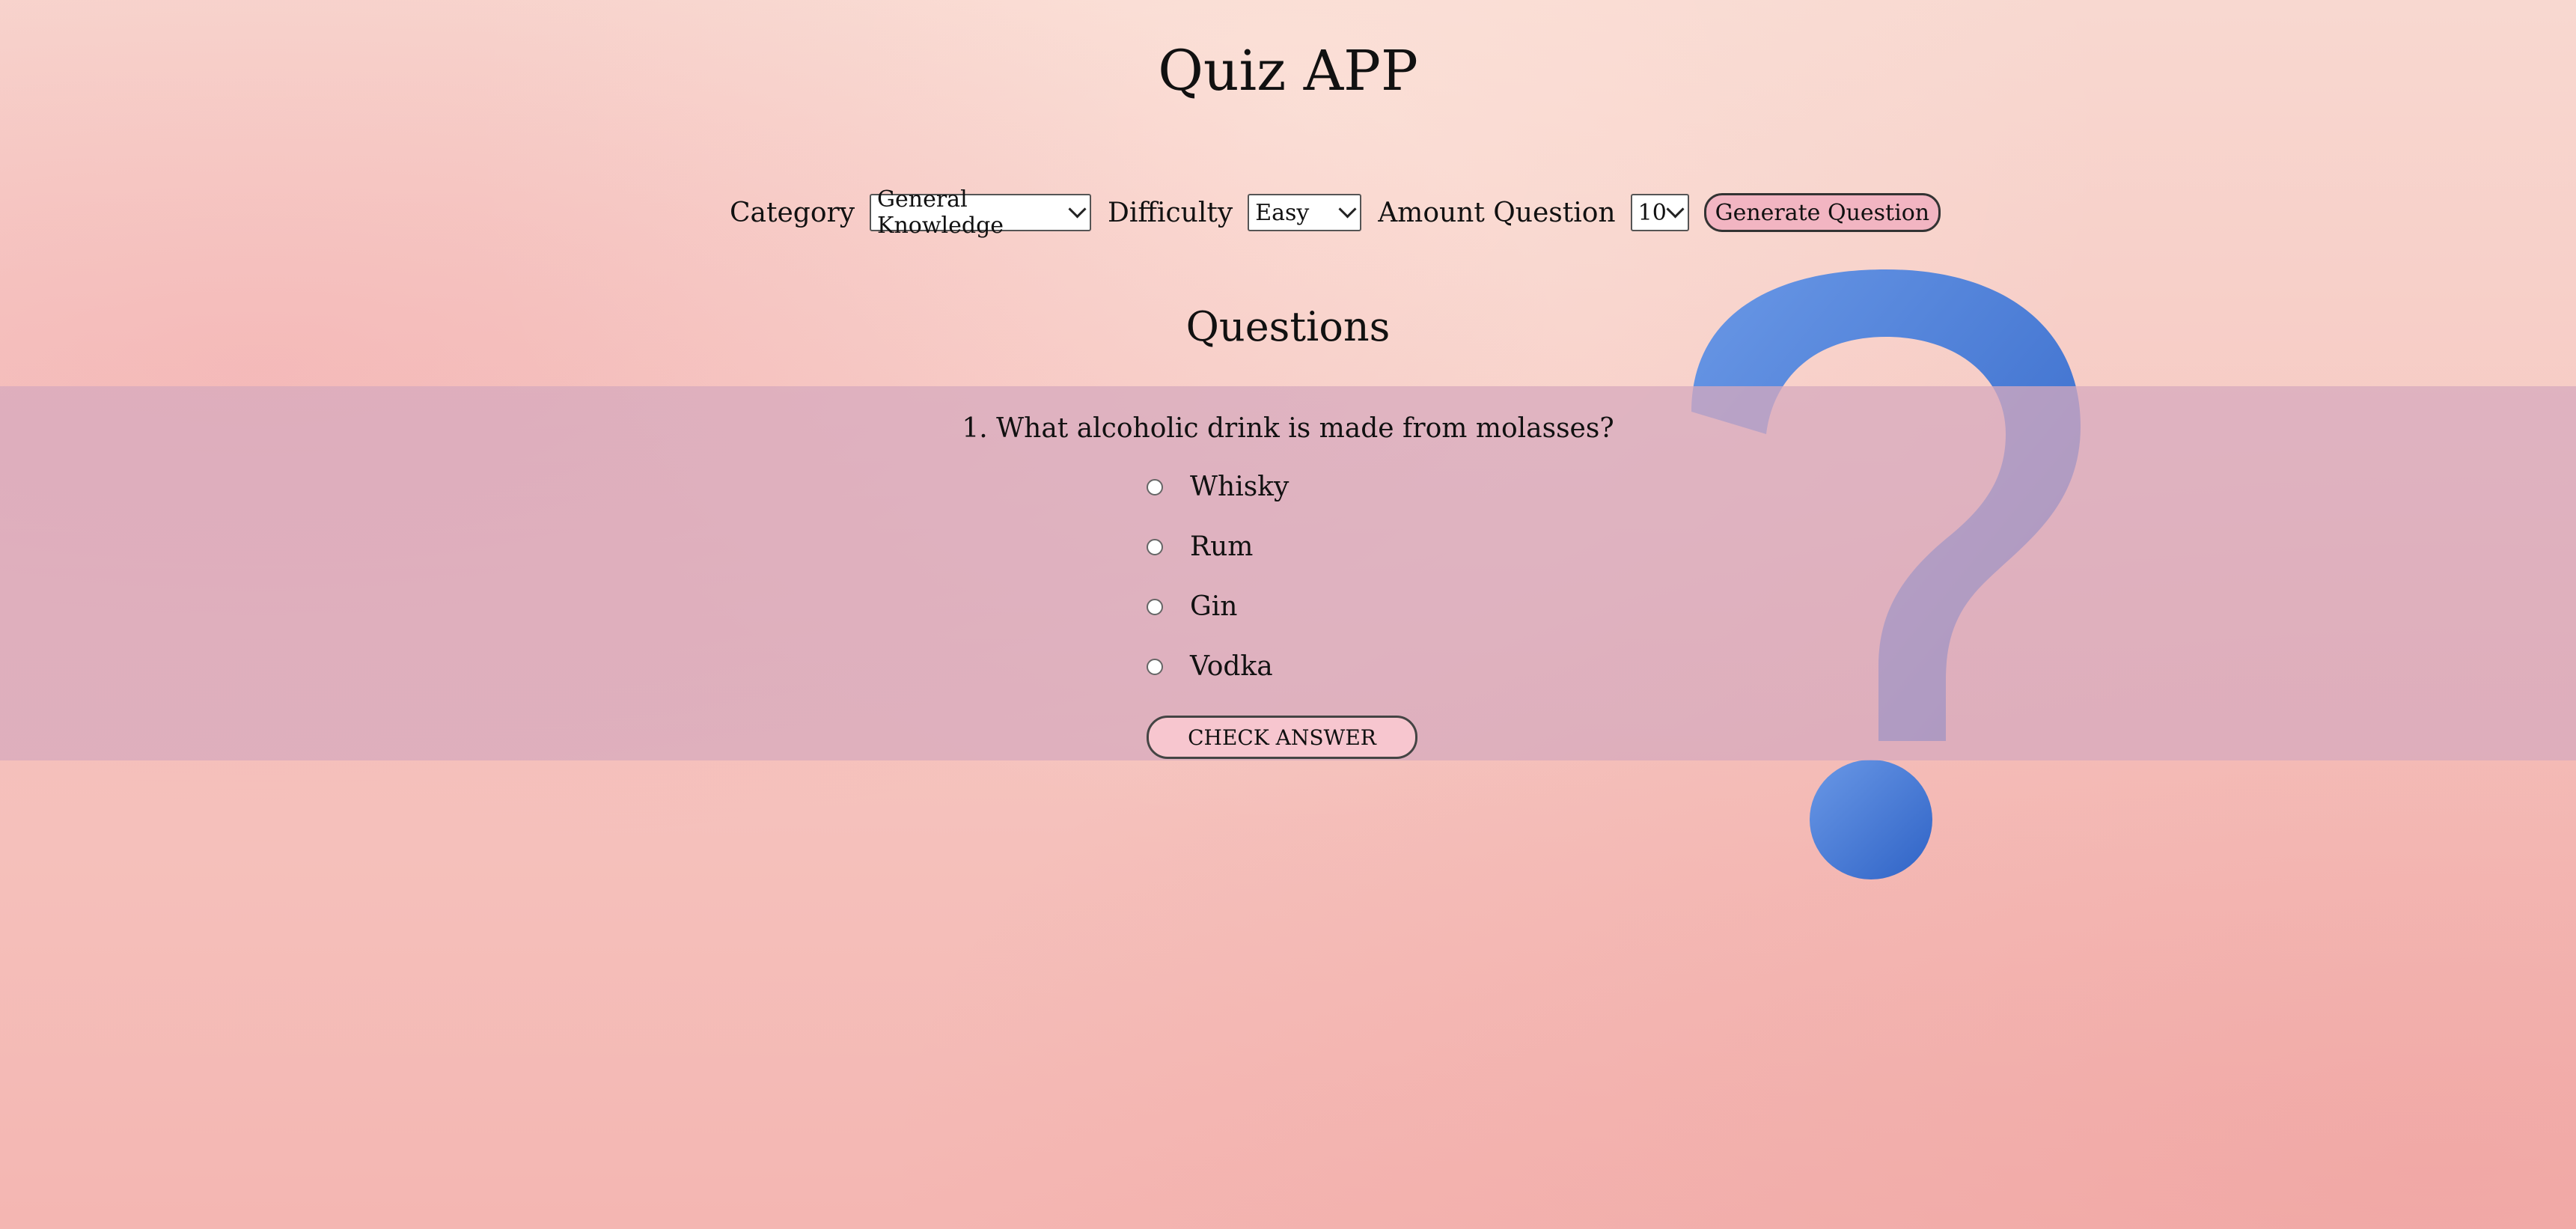  What do you see at coordinates (941, 212) in the screenshot?
I see `category-select-value: General Knowledge` at bounding box center [941, 212].